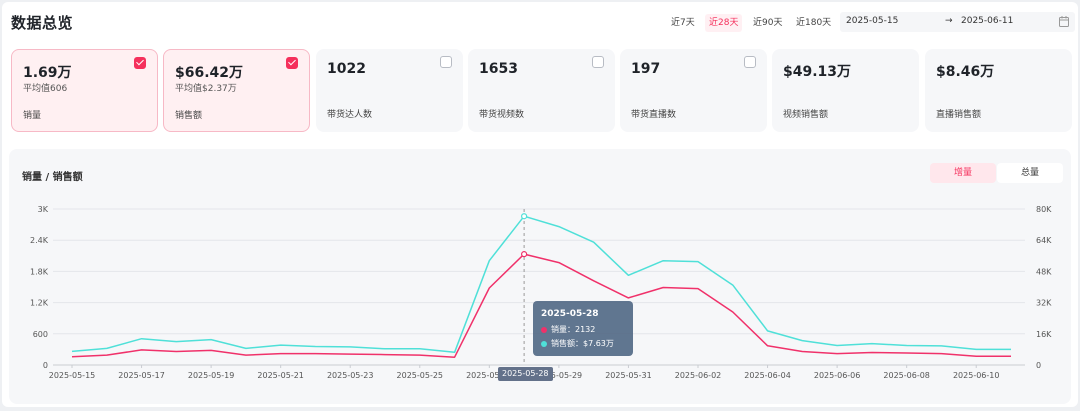 The image size is (1080, 411). What do you see at coordinates (39, 240) in the screenshot?
I see `y-left-tick-label: 2.4K` at bounding box center [39, 240].